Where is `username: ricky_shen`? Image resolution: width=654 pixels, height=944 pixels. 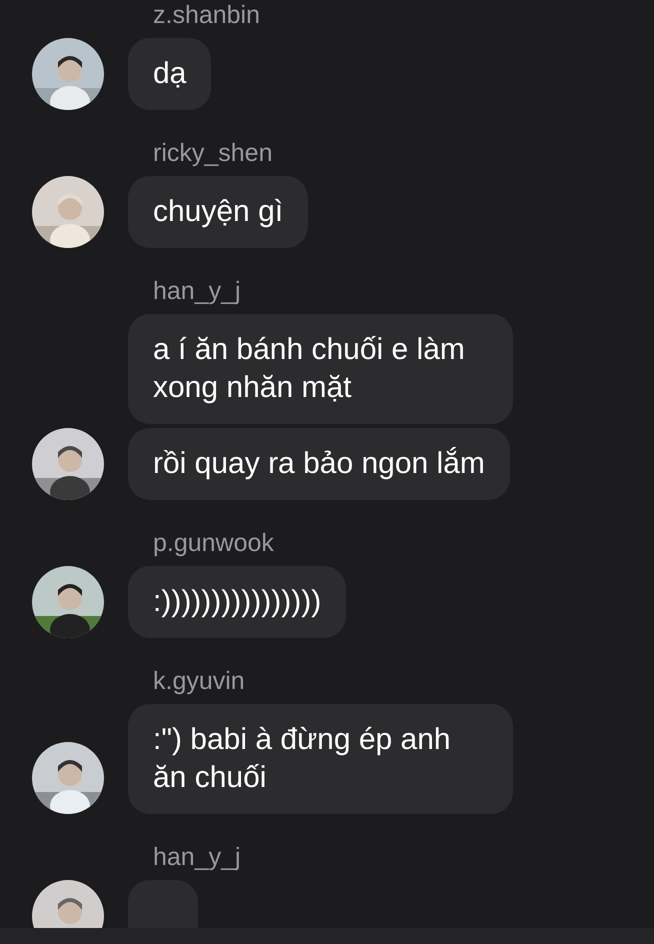 username: ricky_shen is located at coordinates (213, 153).